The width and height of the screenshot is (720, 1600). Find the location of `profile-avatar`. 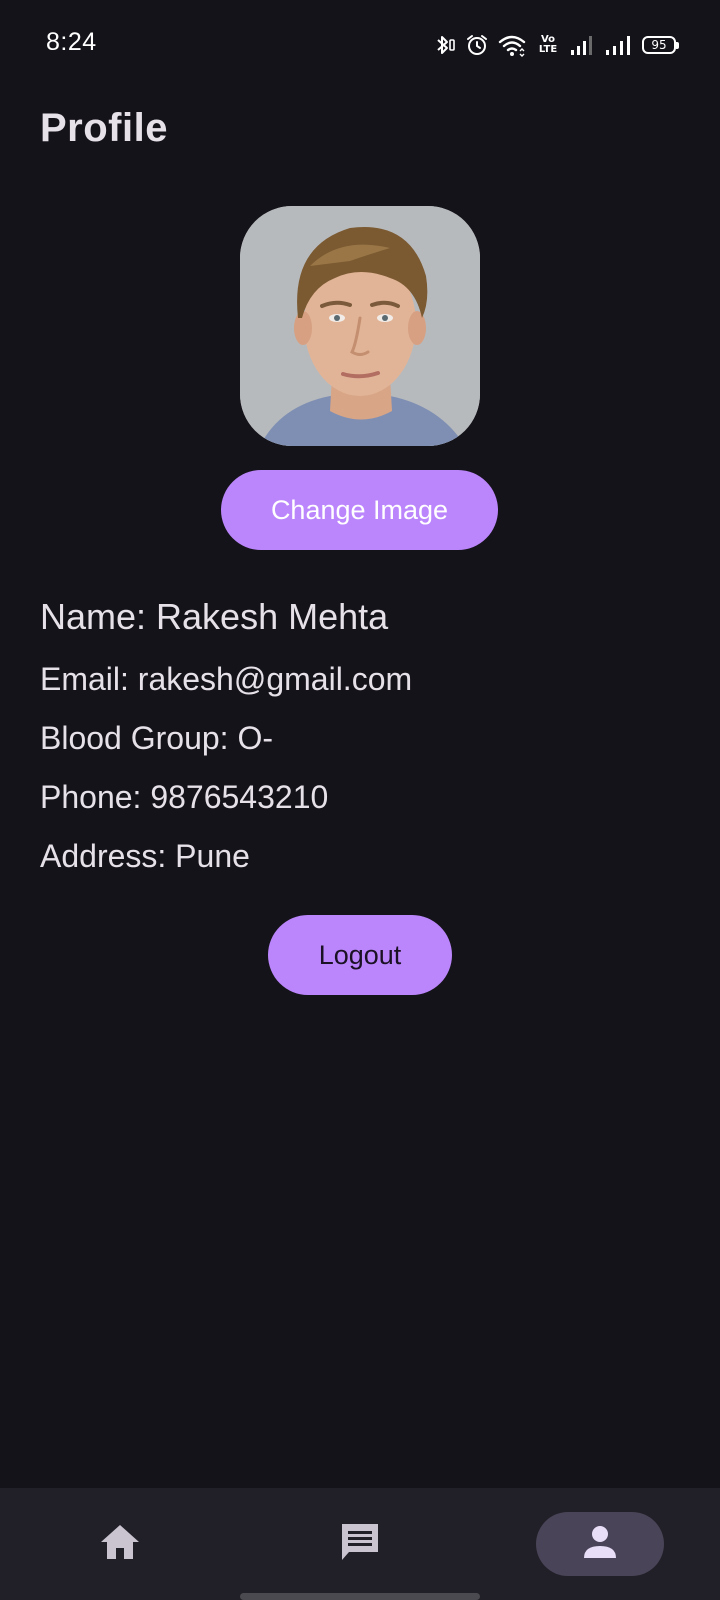

profile-avatar is located at coordinates (360, 326).